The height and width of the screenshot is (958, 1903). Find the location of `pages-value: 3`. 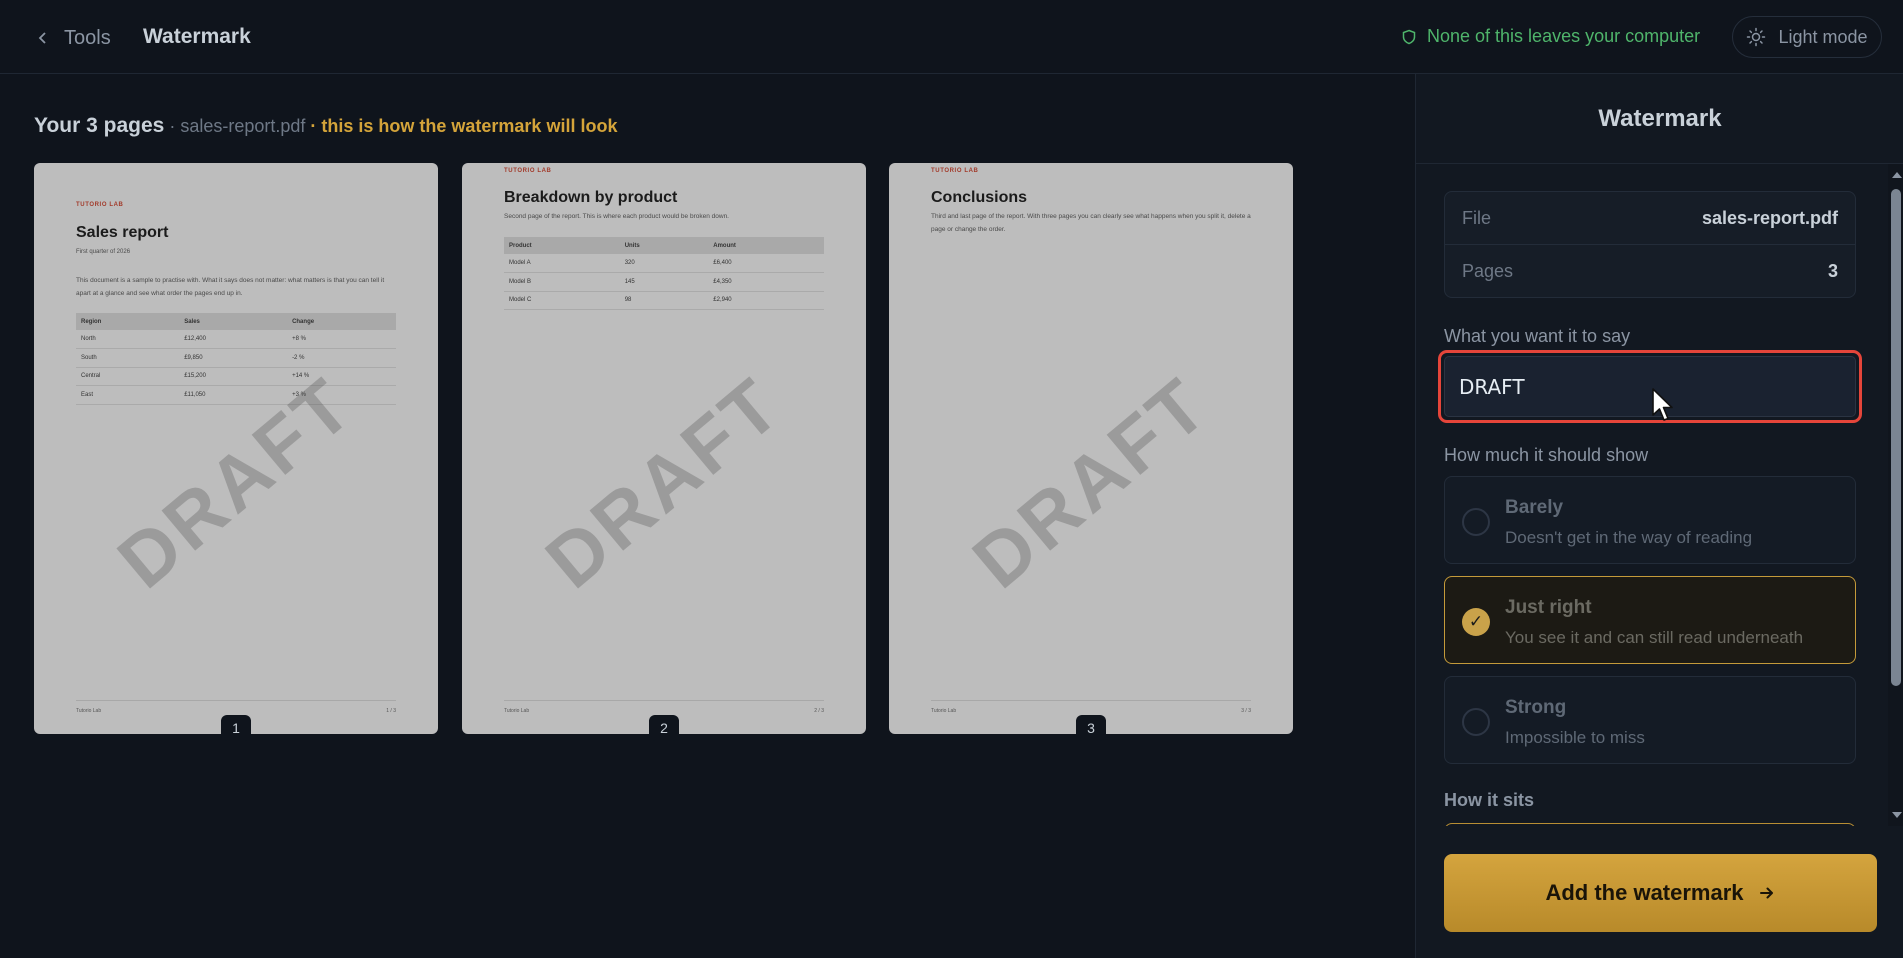

pages-value: 3 is located at coordinates (1832, 271).